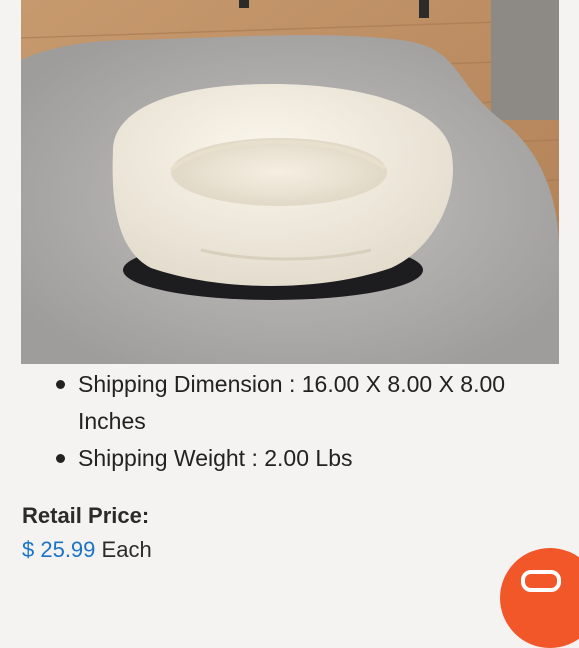 The width and height of the screenshot is (579, 648). Describe the element at coordinates (541, 581) in the screenshot. I see `chat-bubble-icon` at that location.